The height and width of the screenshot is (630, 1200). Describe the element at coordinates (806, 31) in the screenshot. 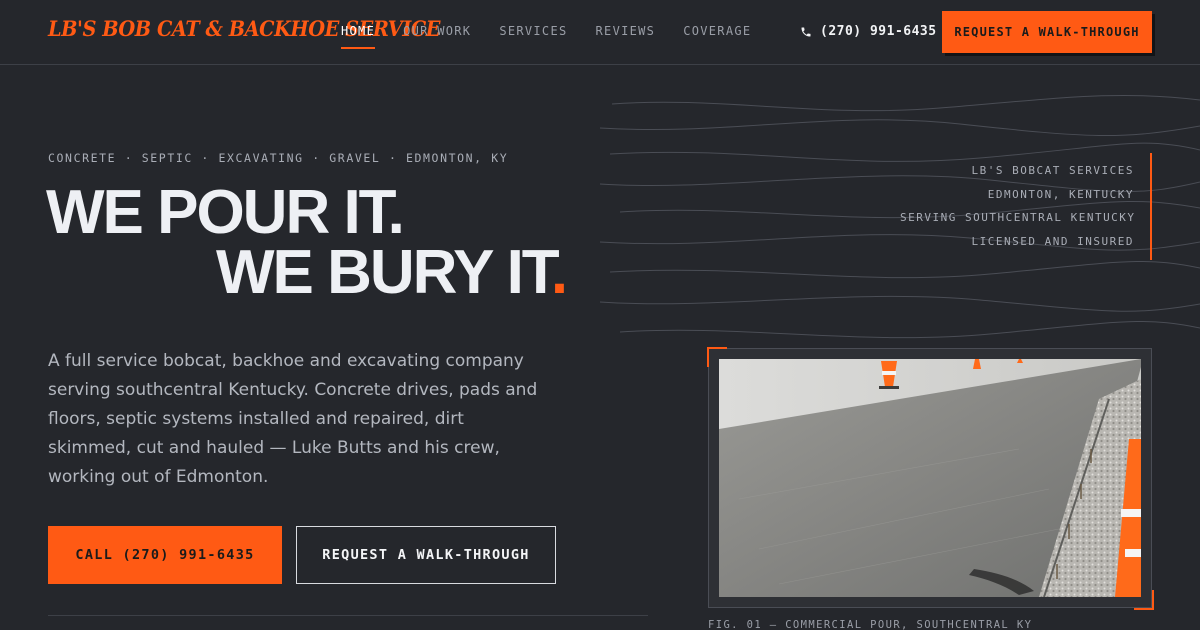

I see `phone-icon` at that location.